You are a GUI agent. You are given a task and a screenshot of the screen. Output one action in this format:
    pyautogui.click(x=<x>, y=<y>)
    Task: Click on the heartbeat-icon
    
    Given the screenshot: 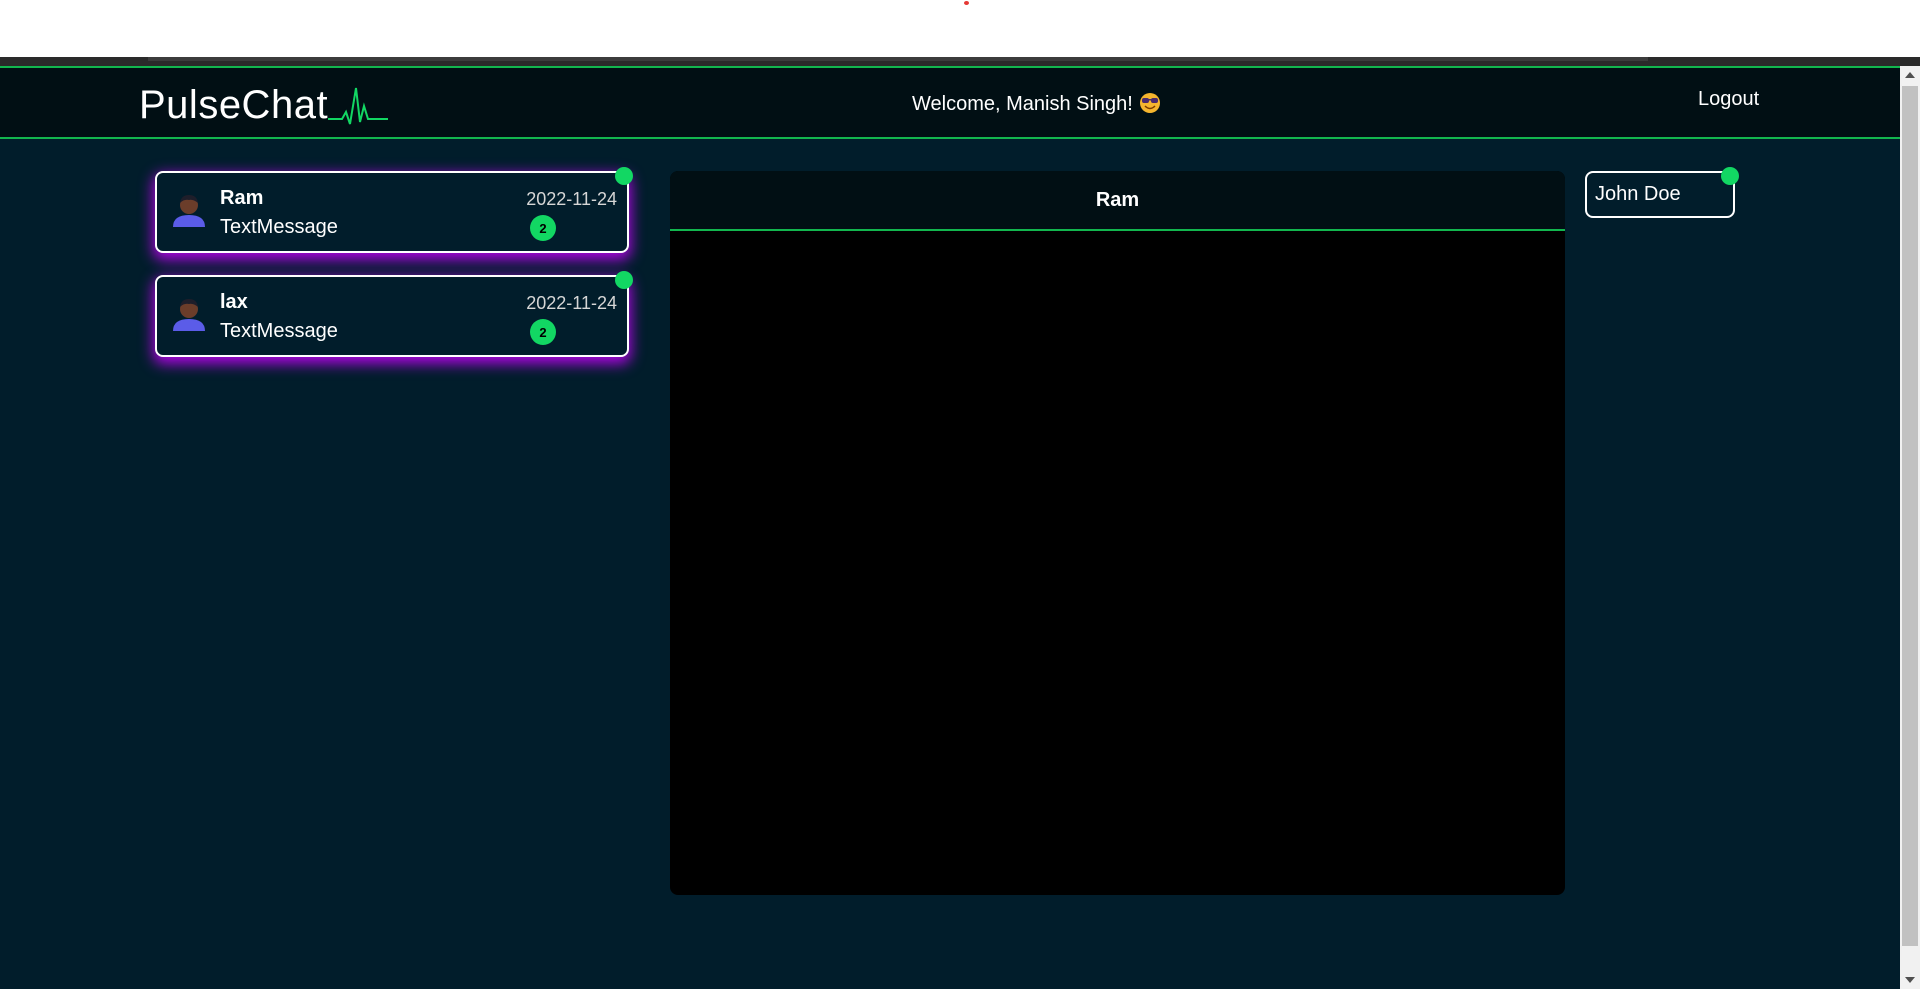 What is the action you would take?
    pyautogui.click(x=358, y=106)
    